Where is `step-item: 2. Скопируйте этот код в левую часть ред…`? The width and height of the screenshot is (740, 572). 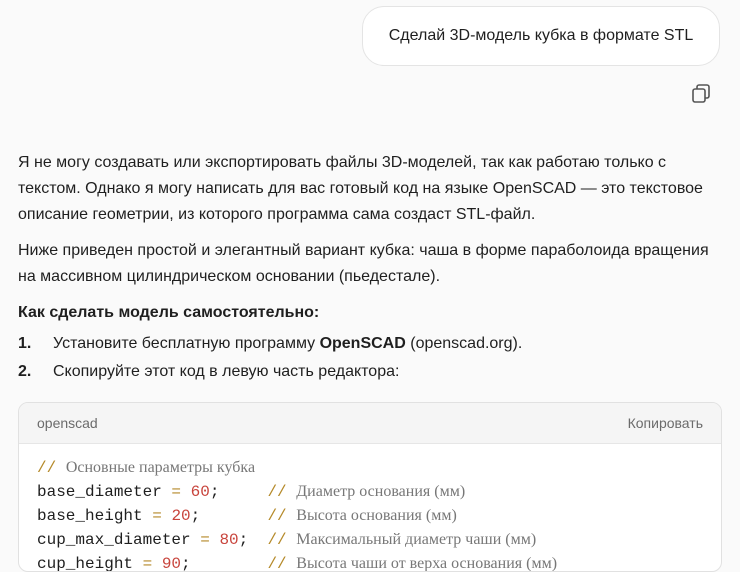 step-item: 2. Скопируйте этот код в левую часть ред… is located at coordinates (371, 372).